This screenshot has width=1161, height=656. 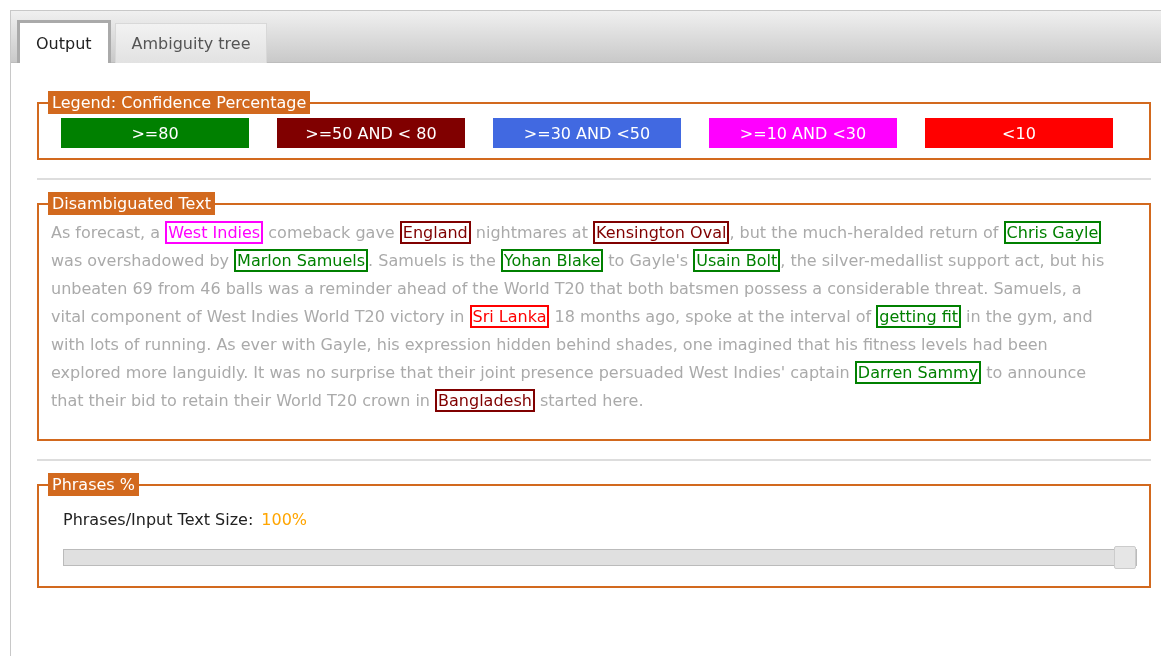 I want to click on legend-swatch: >=80, so click(x=155, y=133).